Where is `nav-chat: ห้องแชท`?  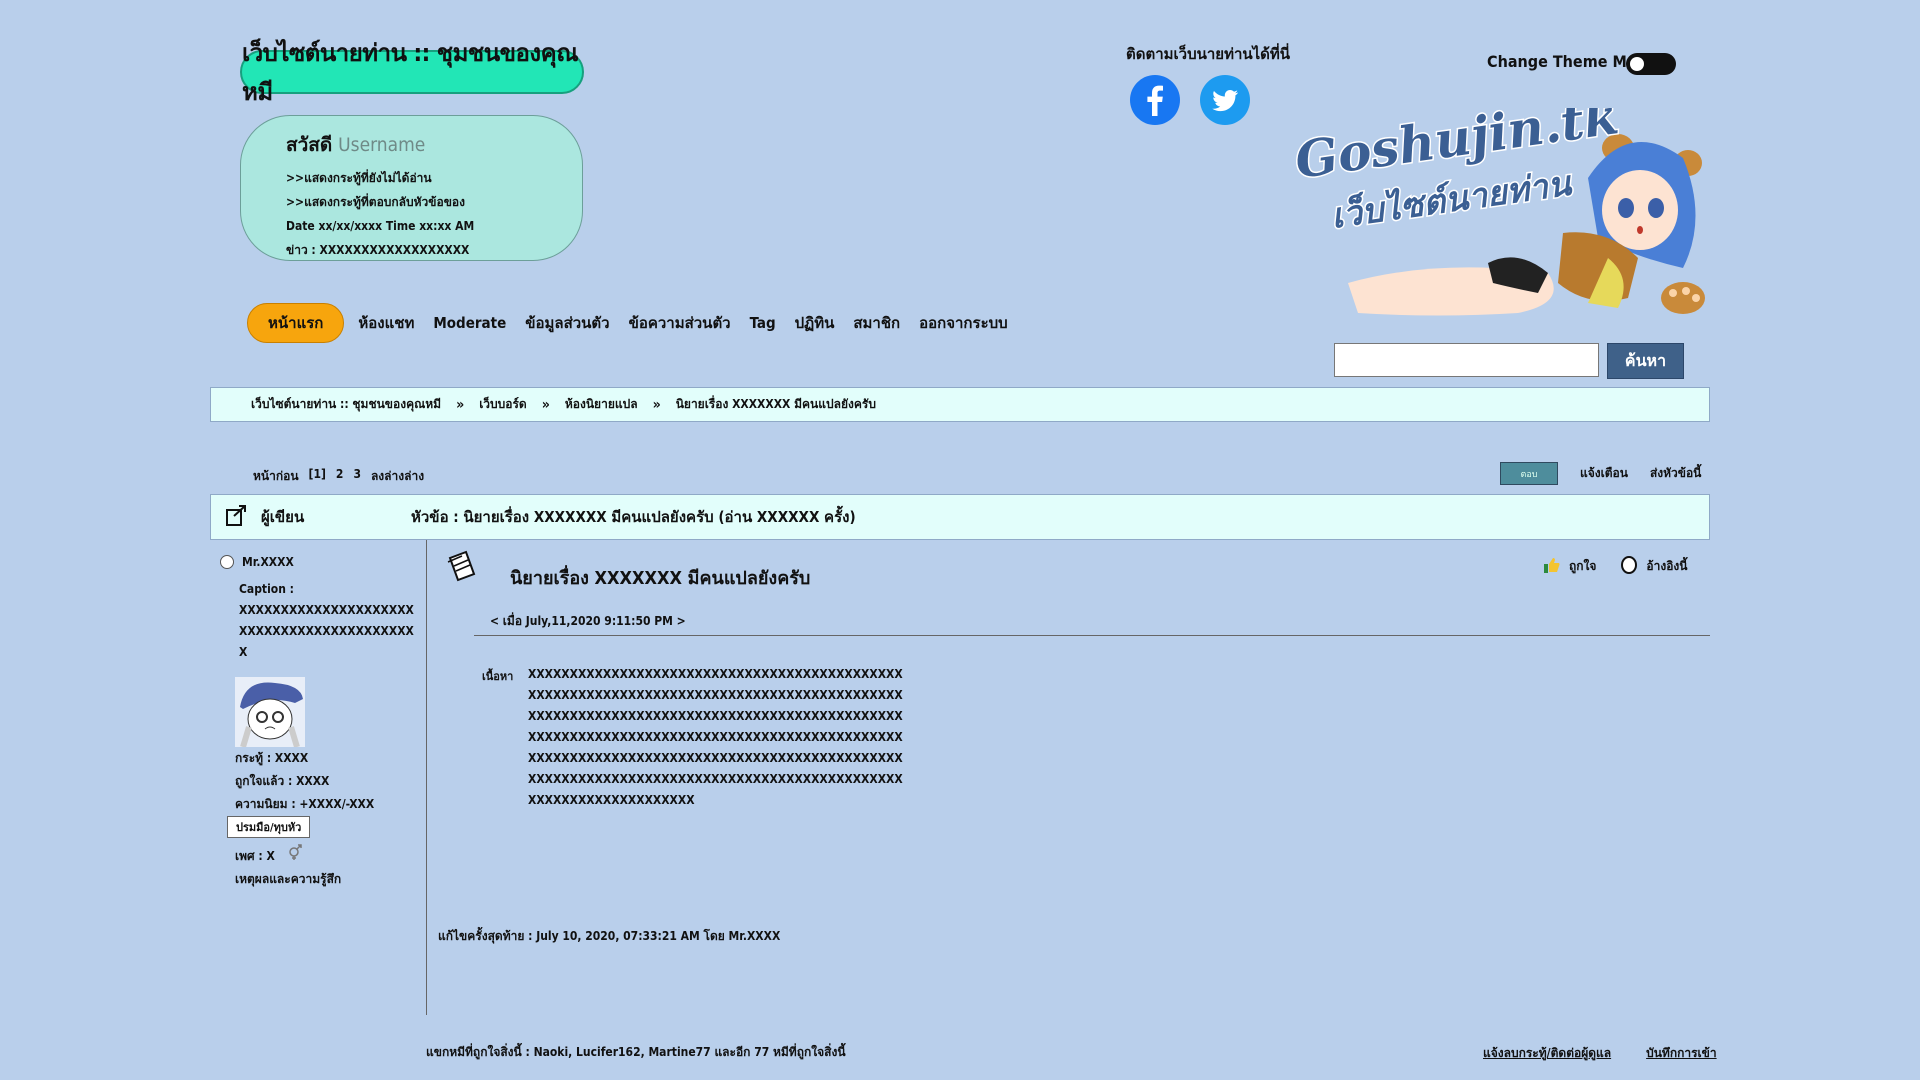
nav-chat: ห้องแชท is located at coordinates (386, 323).